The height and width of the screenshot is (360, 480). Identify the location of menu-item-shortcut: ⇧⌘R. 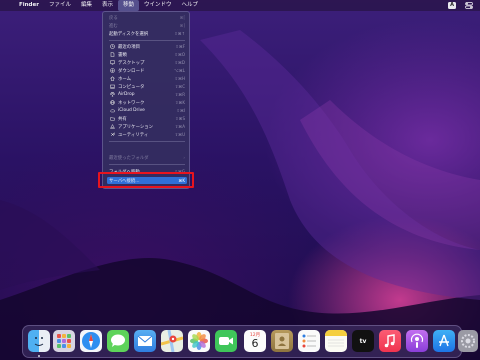
(179, 94).